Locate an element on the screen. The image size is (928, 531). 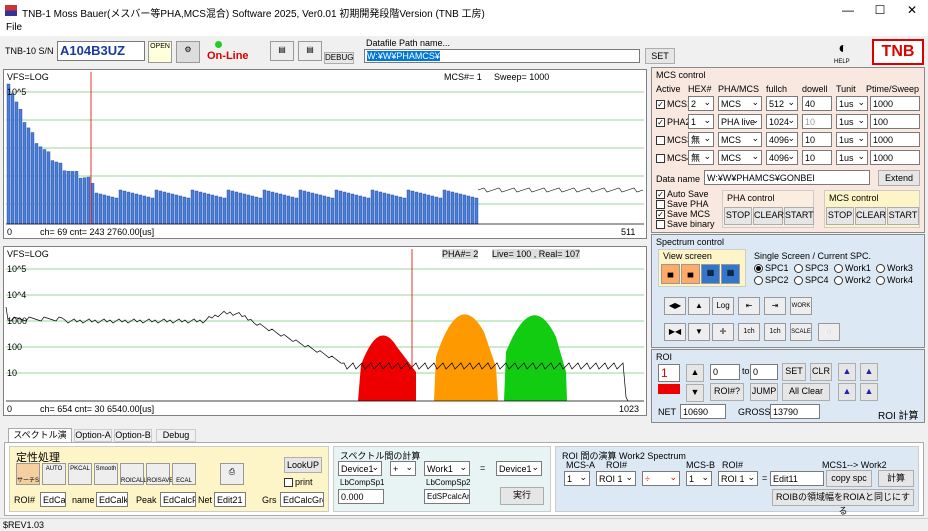
tab-debug: Debug is located at coordinates (176, 435).